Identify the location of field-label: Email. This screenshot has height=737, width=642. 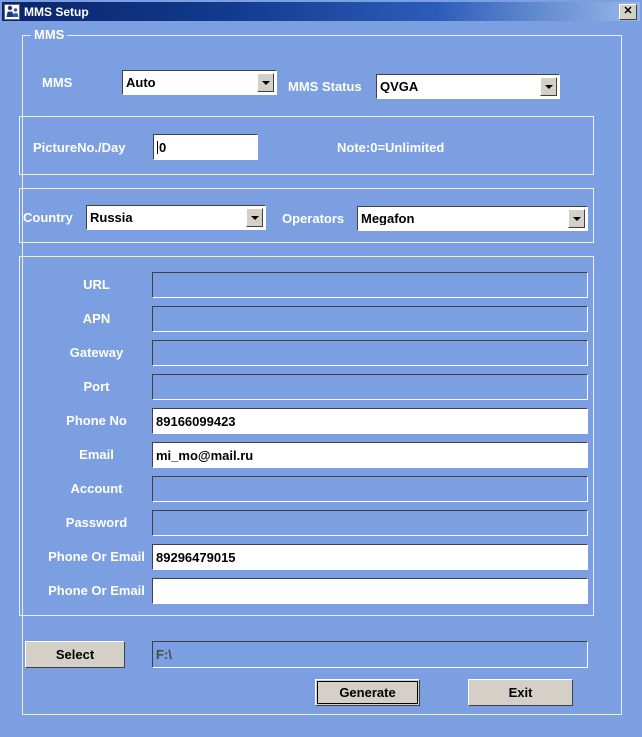
(96, 454).